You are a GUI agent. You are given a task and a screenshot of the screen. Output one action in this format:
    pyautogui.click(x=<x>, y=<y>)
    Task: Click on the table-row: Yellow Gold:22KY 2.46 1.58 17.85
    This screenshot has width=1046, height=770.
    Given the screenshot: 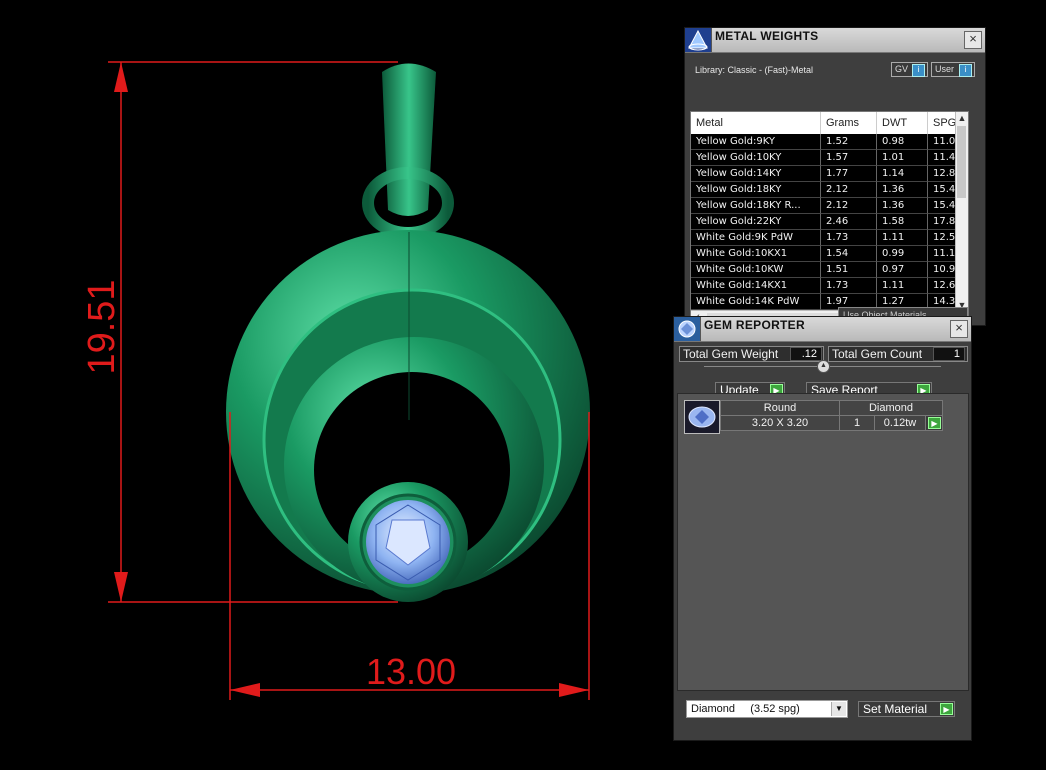 What is the action you would take?
    pyautogui.click(x=829, y=222)
    